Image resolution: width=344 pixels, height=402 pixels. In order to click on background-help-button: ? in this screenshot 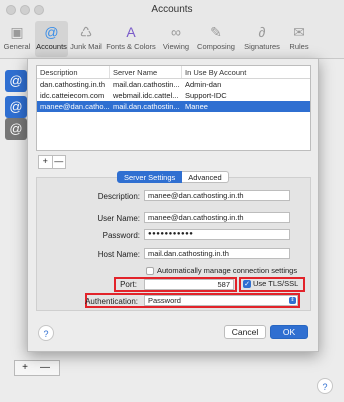, I will do `click(325, 386)`.